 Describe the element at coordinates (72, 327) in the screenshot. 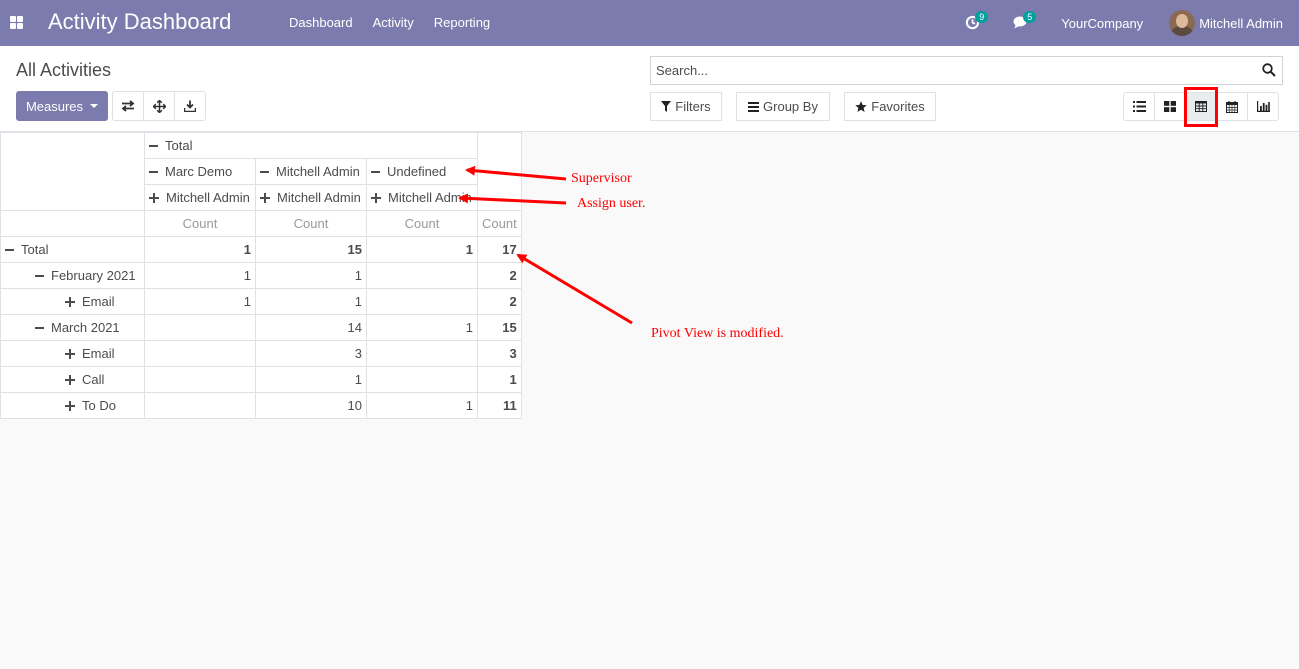

I see `row-header: March 2021` at that location.